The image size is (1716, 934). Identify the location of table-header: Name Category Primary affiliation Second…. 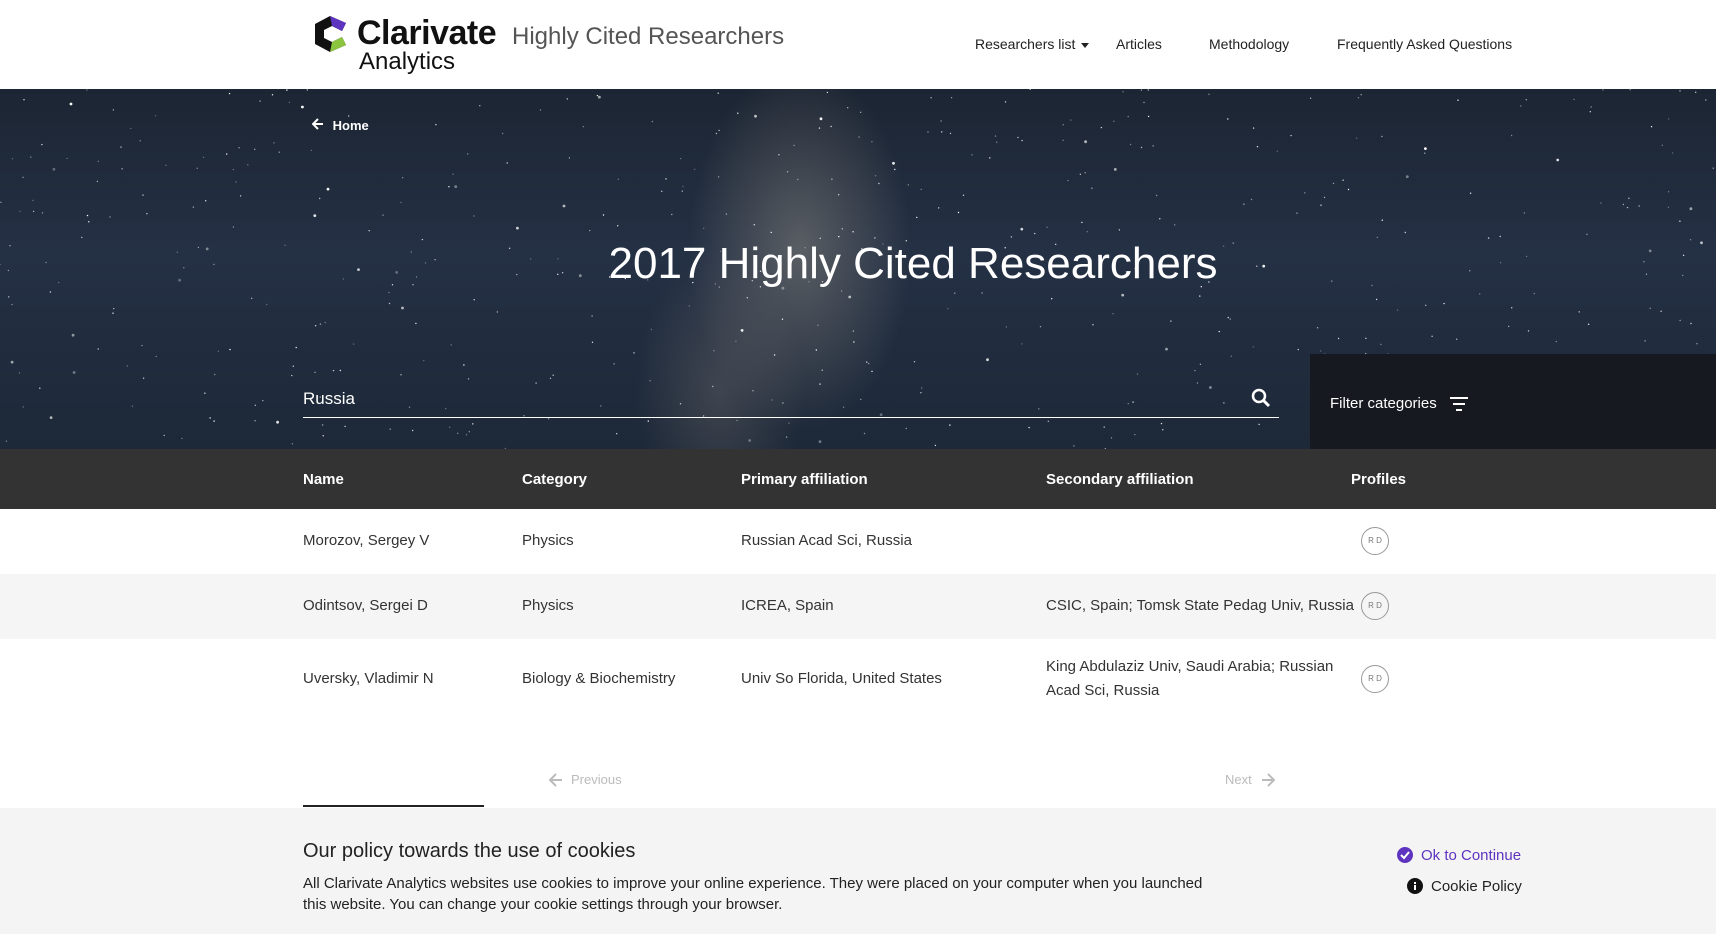
(858, 479).